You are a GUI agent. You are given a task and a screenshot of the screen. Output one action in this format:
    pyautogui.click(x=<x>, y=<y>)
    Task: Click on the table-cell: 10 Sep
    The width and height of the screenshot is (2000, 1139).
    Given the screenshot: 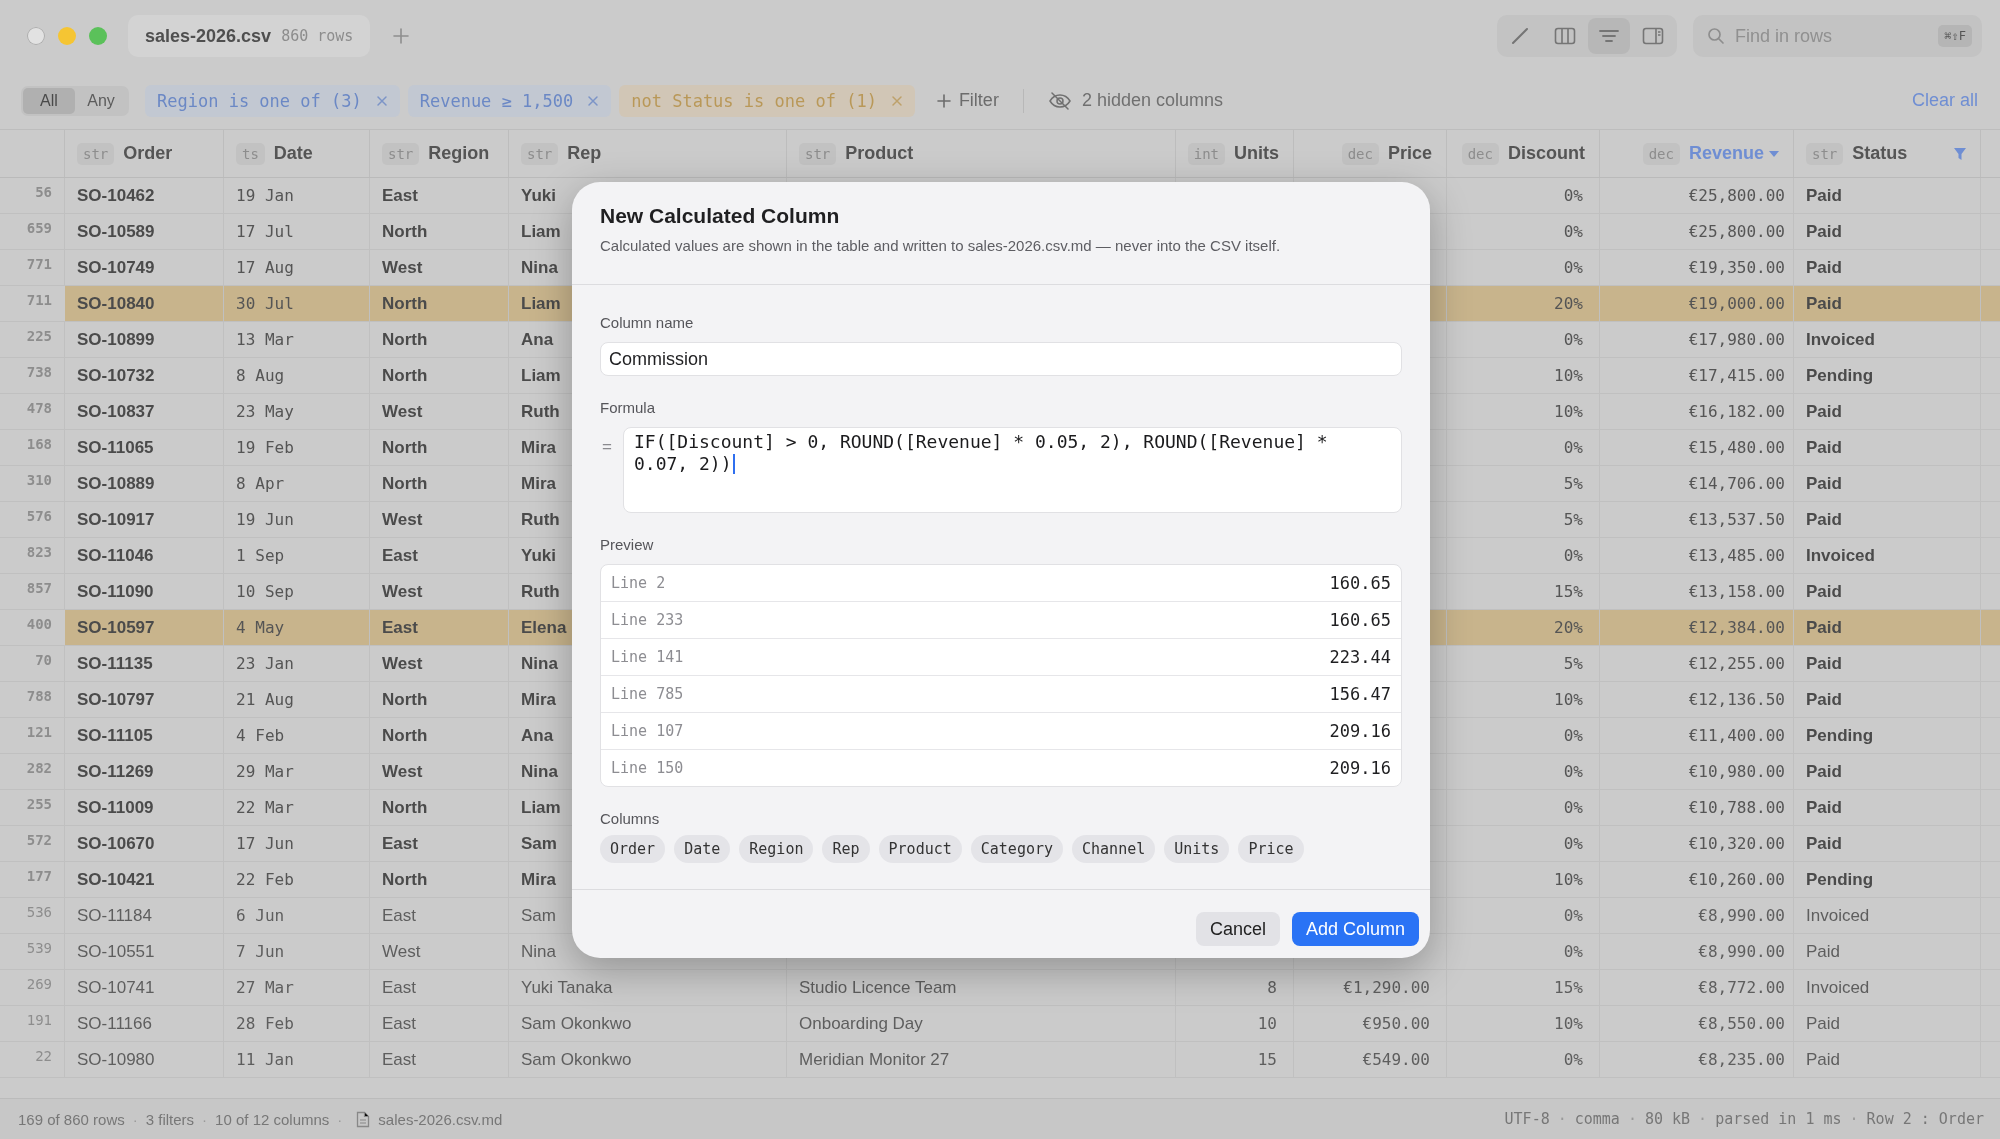 What is the action you would take?
    pyautogui.click(x=265, y=591)
    